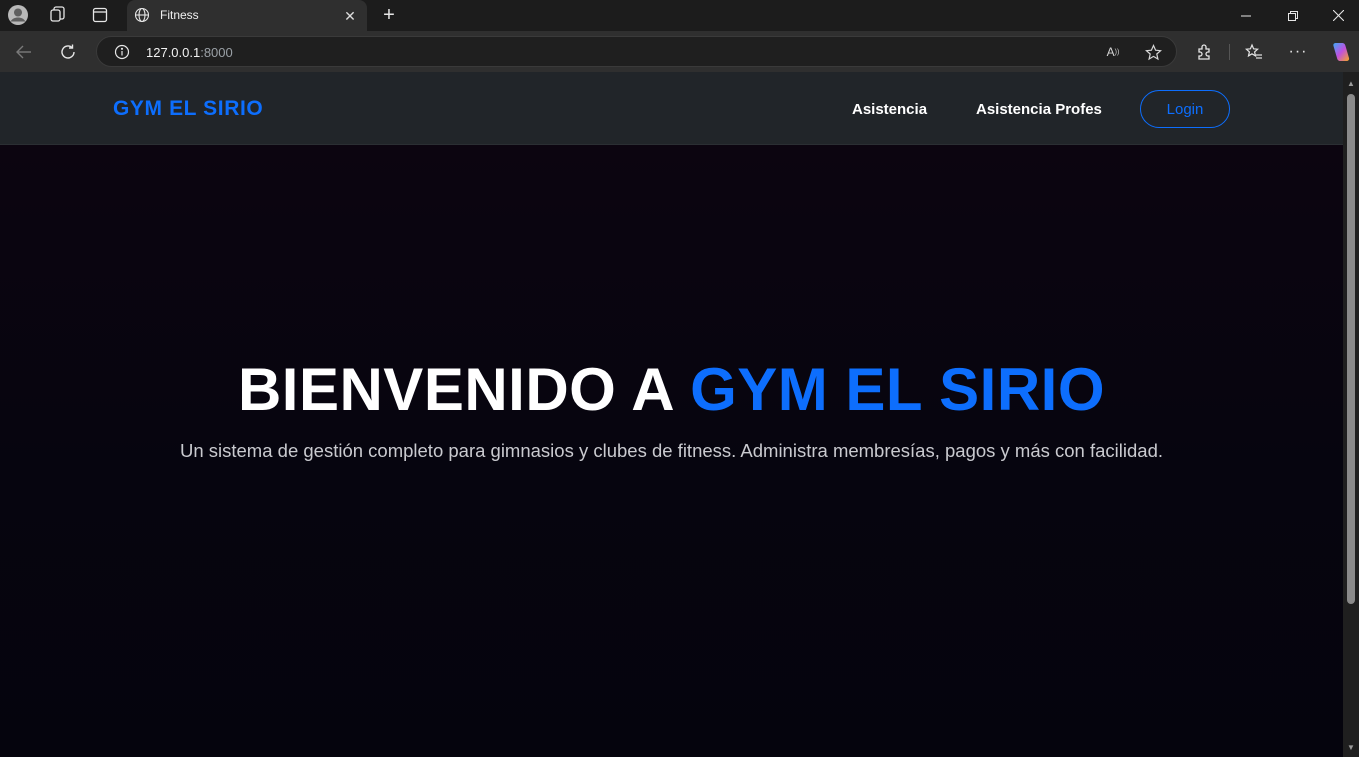 The width and height of the screenshot is (1359, 757). What do you see at coordinates (898, 389) in the screenshot?
I see `hero-title-accent: GYM EL SIRIO` at bounding box center [898, 389].